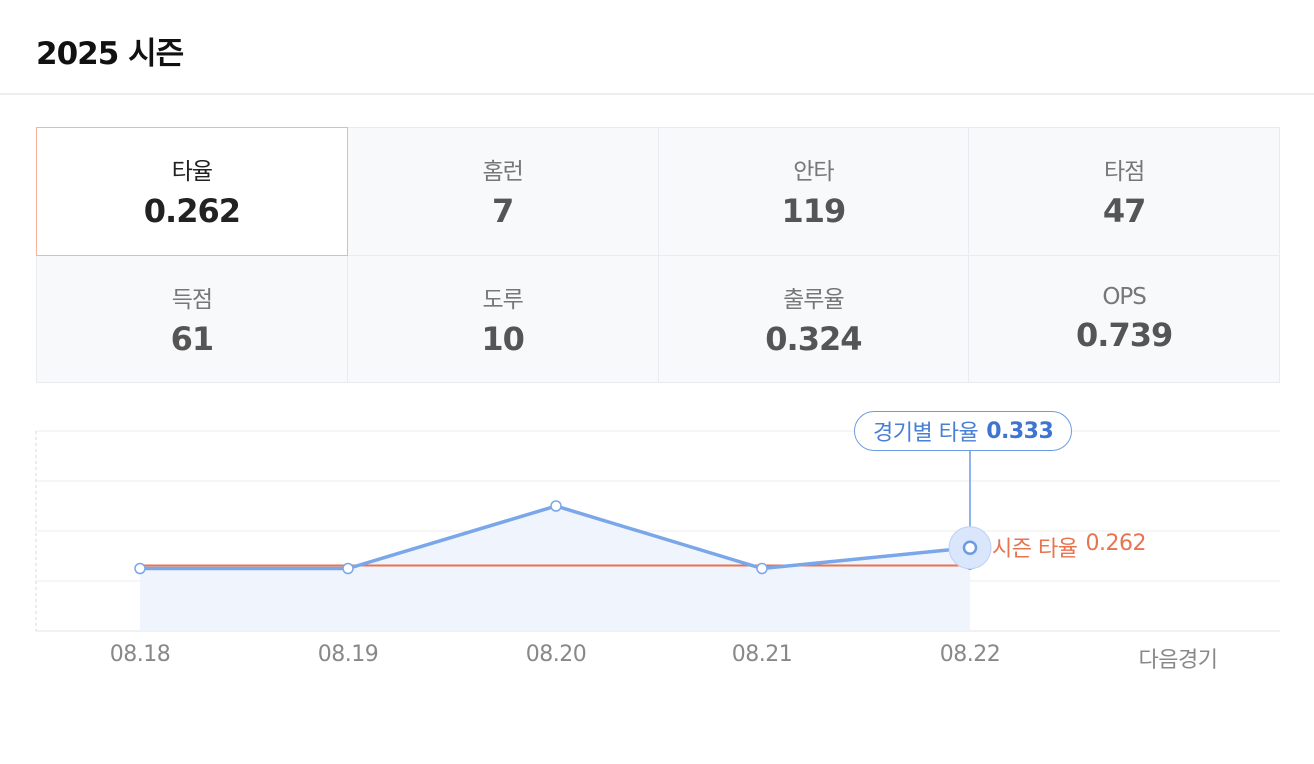  Describe the element at coordinates (813, 211) in the screenshot. I see `stat-value: 119` at that location.